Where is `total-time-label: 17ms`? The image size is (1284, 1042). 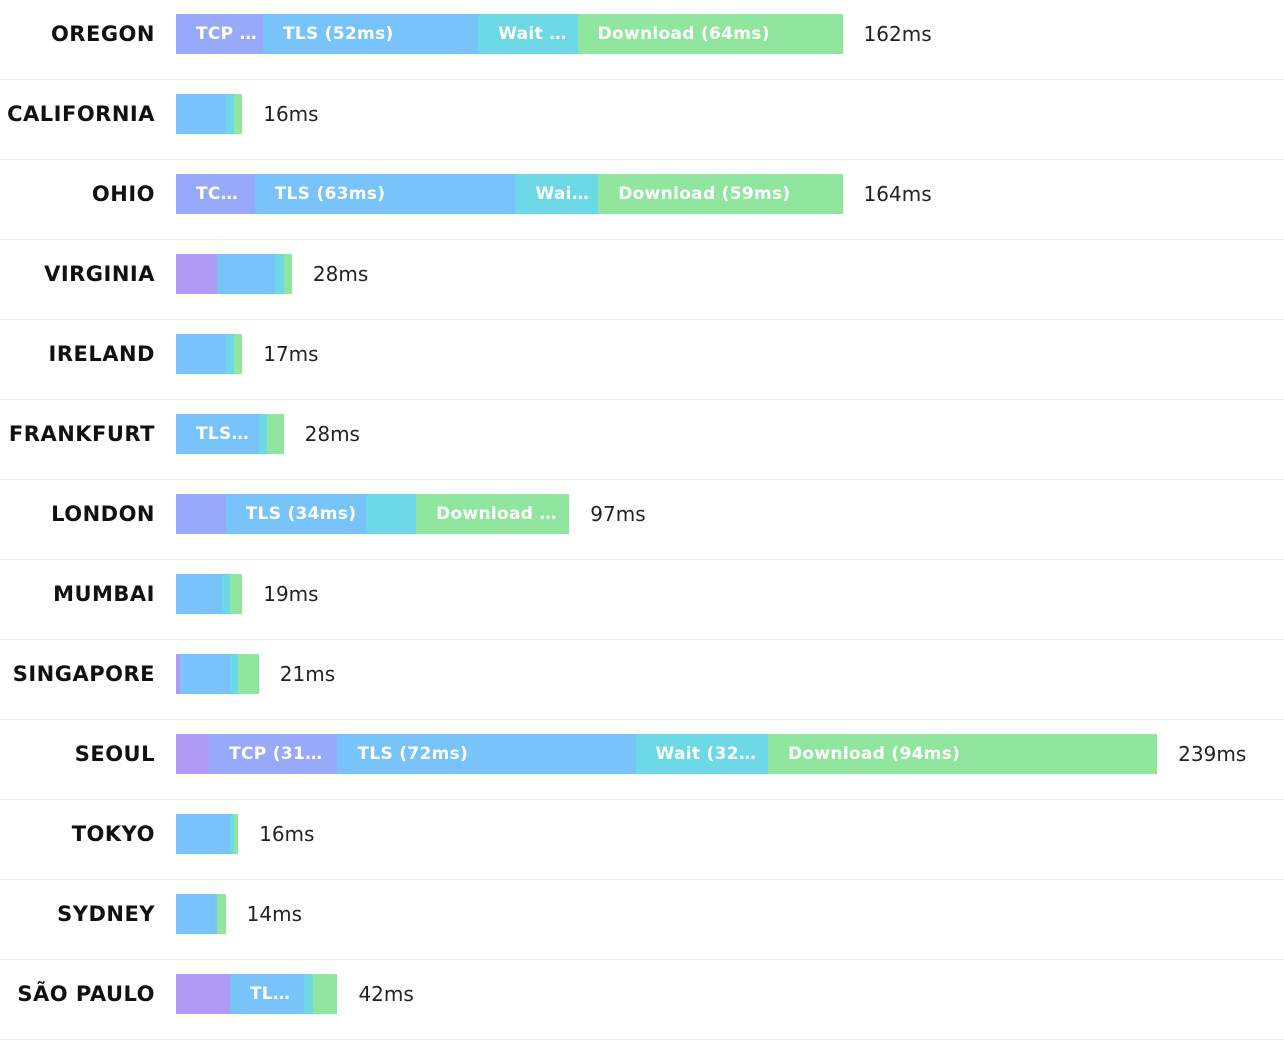 total-time-label: 17ms is located at coordinates (291, 354).